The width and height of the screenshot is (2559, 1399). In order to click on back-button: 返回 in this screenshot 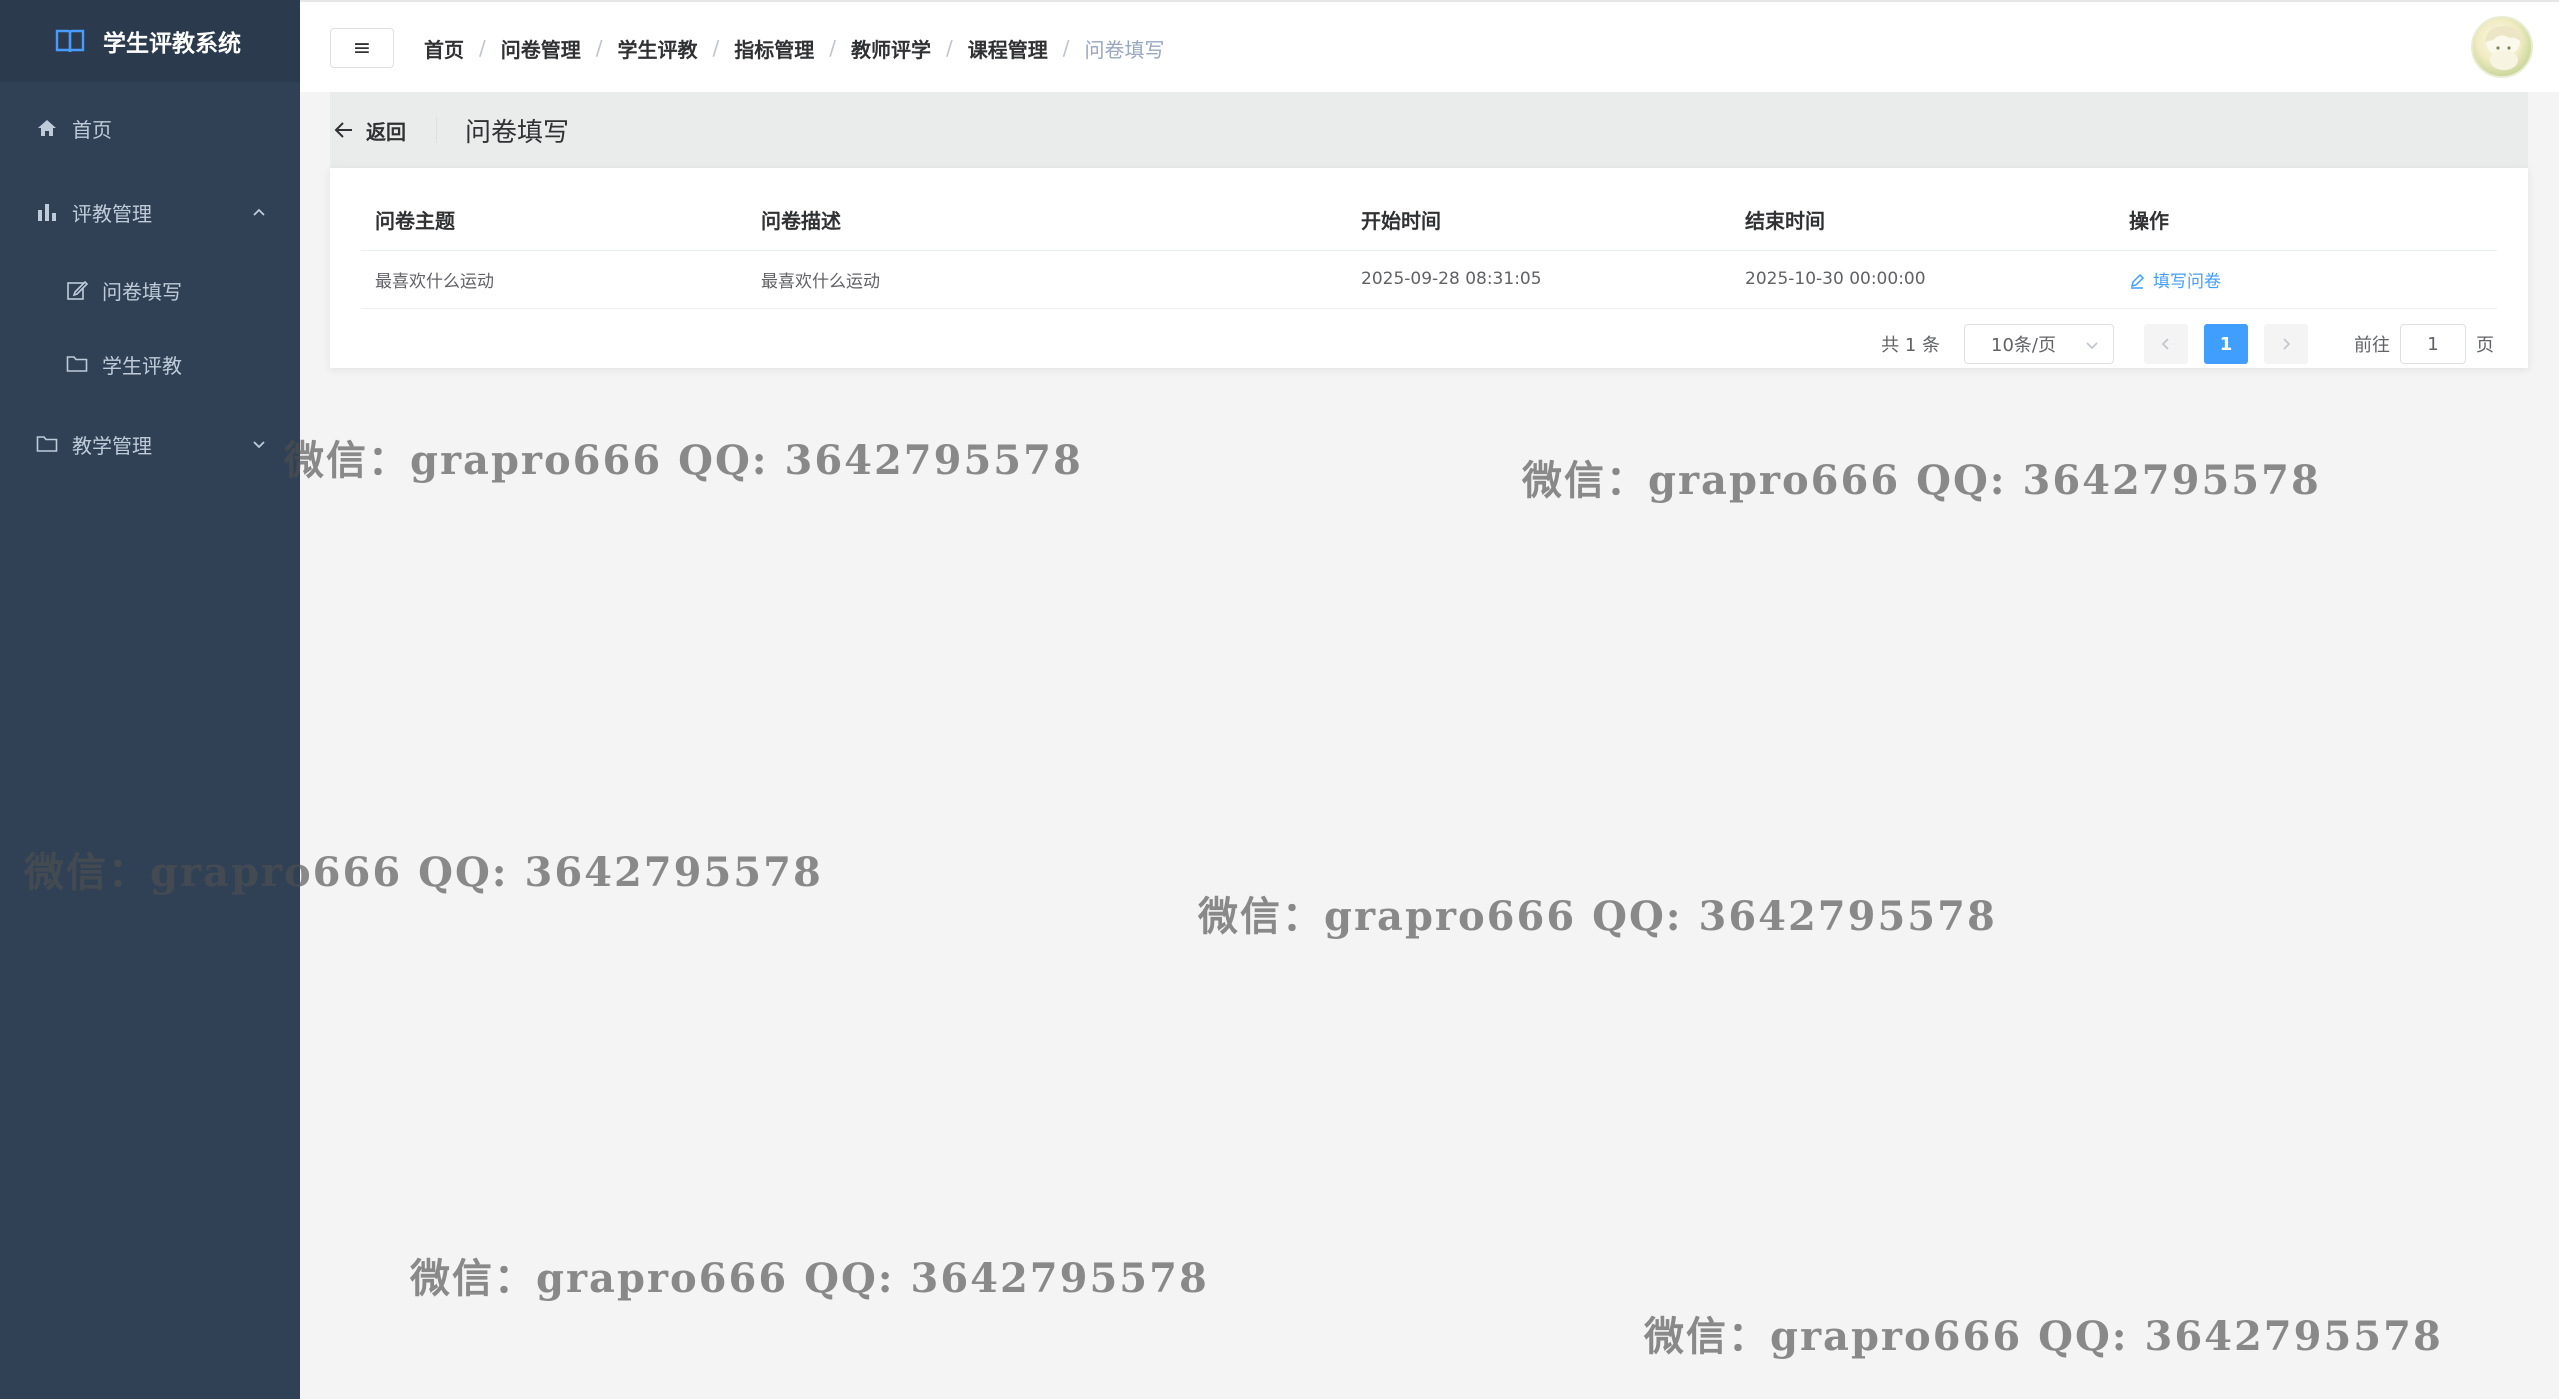, I will do `click(370, 130)`.